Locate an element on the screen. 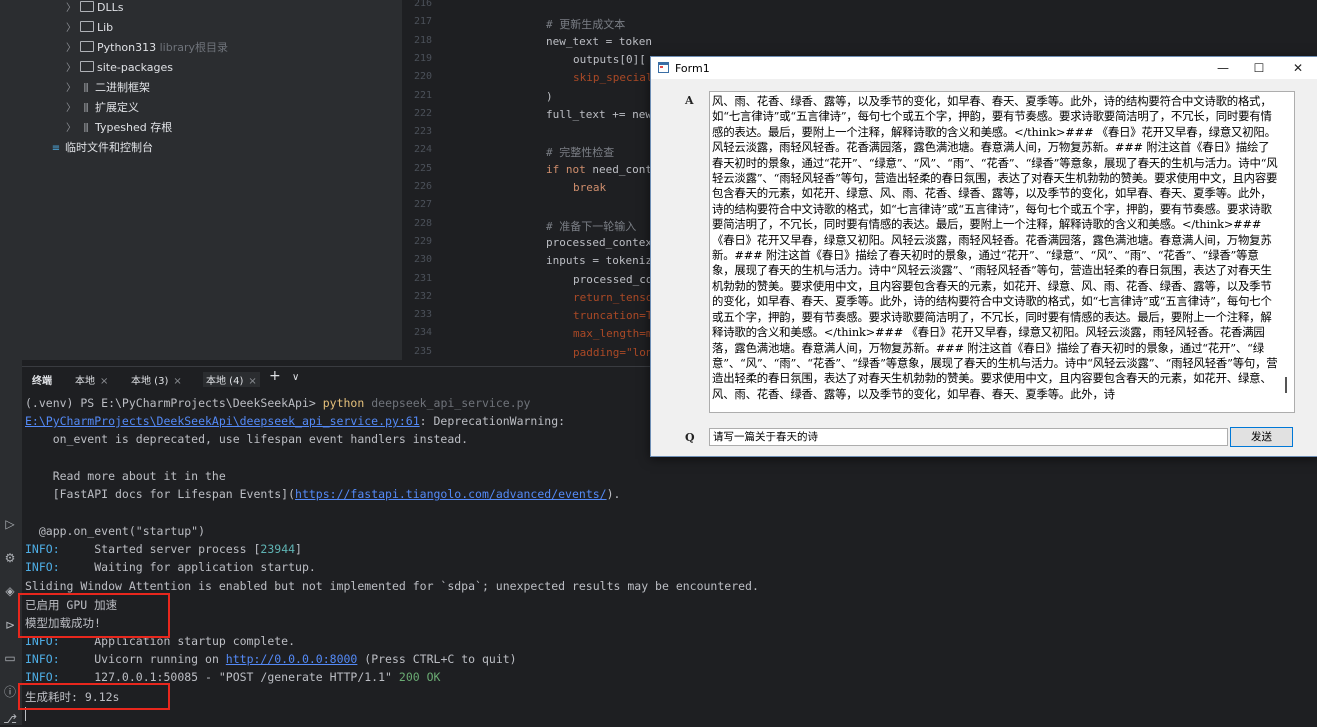 The width and height of the screenshot is (1317, 727). close-button: ✕ is located at coordinates (1297, 68).